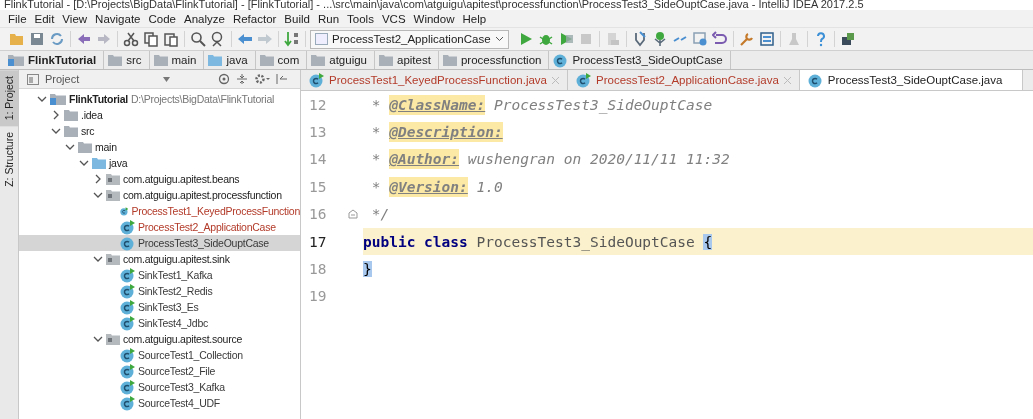  Describe the element at coordinates (159, 163) in the screenshot. I see `tree-item: java` at that location.